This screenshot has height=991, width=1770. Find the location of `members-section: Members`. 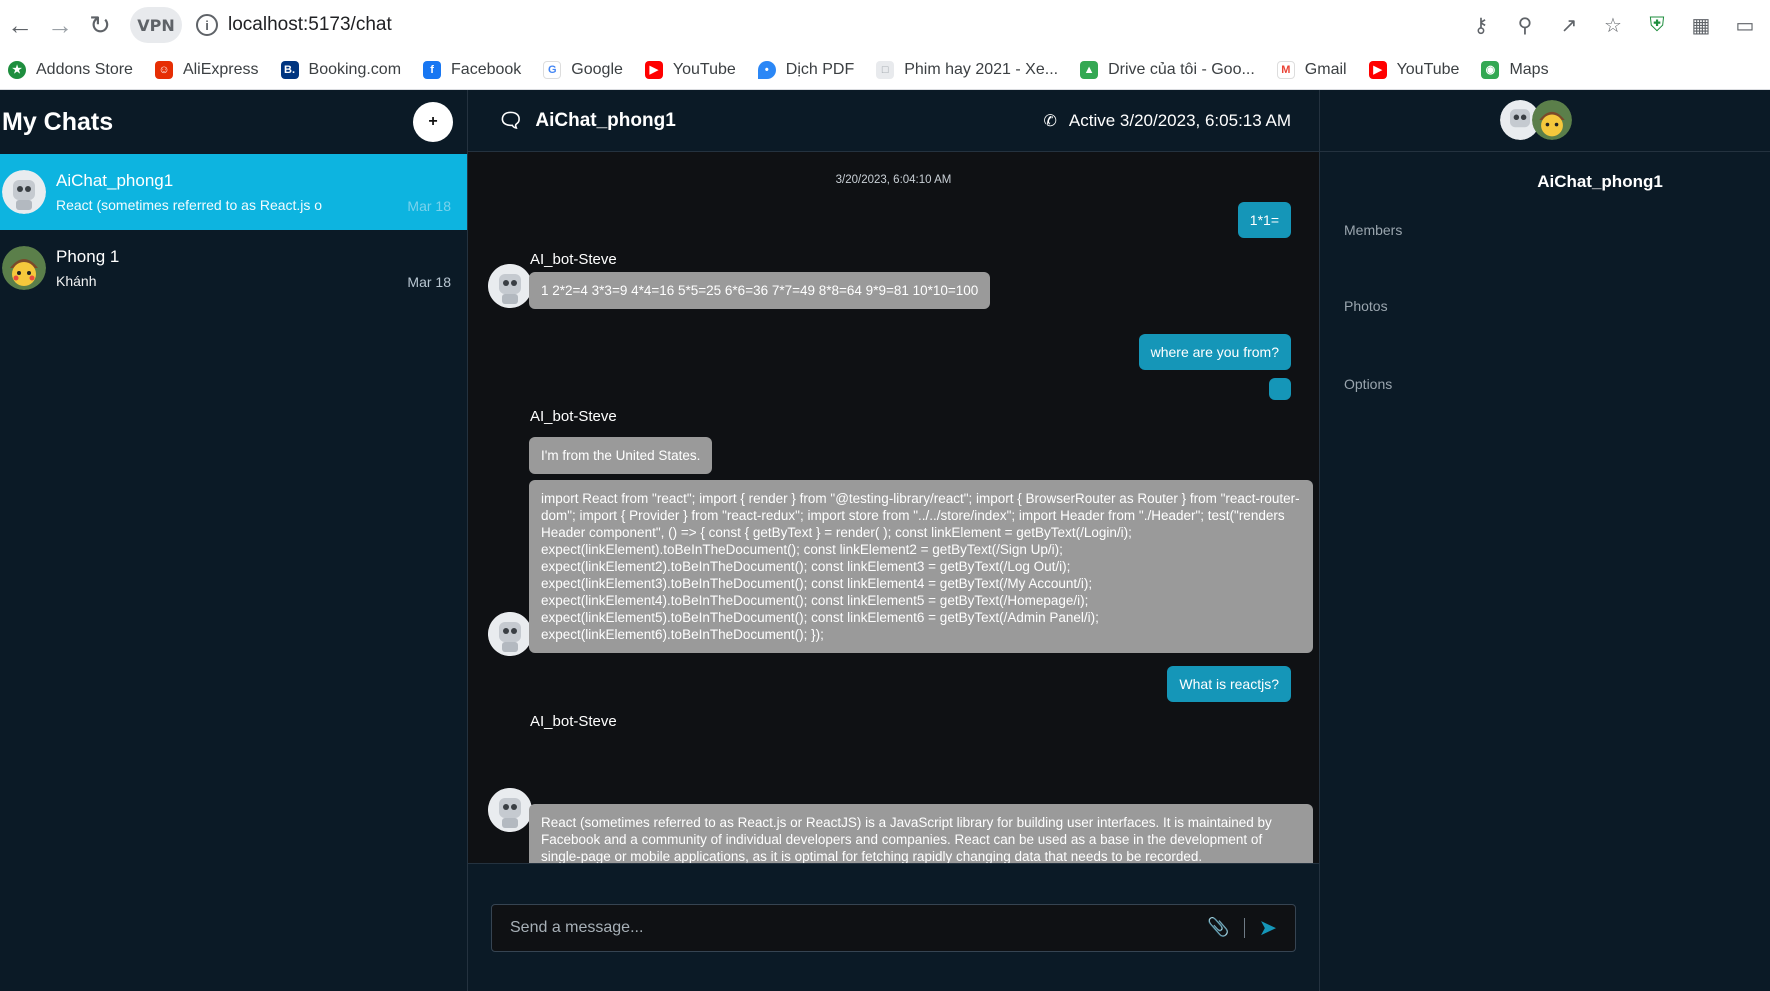

members-section: Members is located at coordinates (1373, 230).